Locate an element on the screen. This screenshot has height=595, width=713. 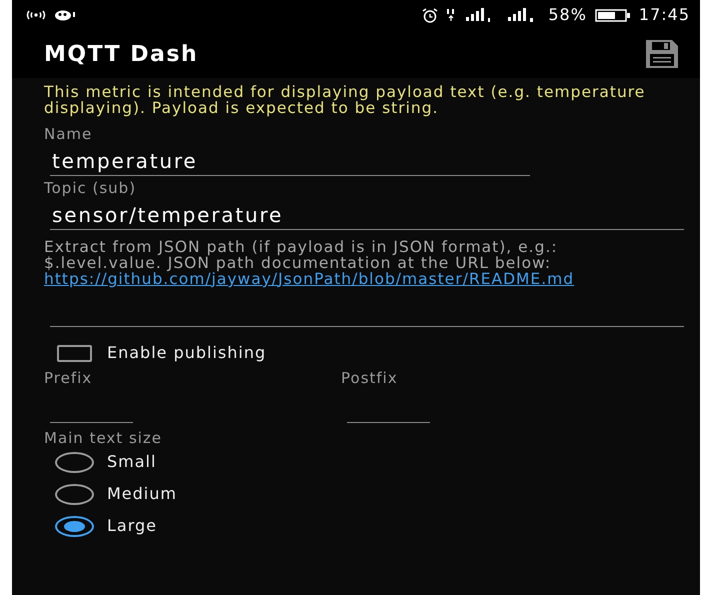
text-field: temperature is located at coordinates (290, 162).